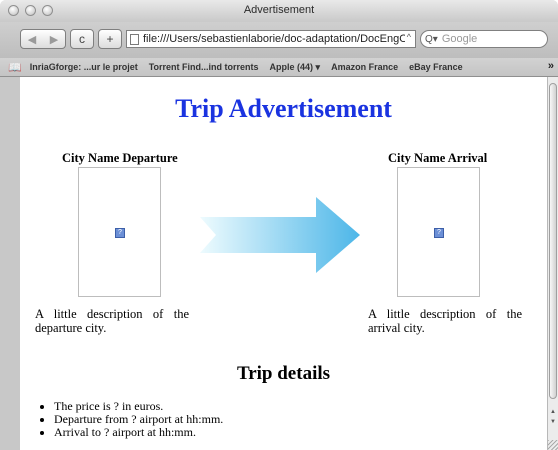 Image resolution: width=558 pixels, height=450 pixels. I want to click on add-bookmark-button: +, so click(110, 39).